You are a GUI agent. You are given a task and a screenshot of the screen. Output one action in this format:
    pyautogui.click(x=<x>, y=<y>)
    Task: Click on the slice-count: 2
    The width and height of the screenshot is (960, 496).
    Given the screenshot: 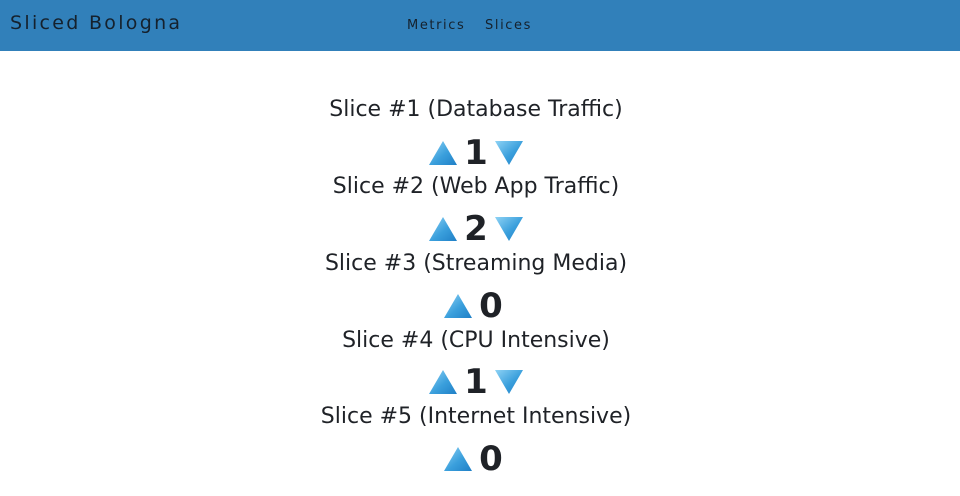 What is the action you would take?
    pyautogui.click(x=476, y=229)
    